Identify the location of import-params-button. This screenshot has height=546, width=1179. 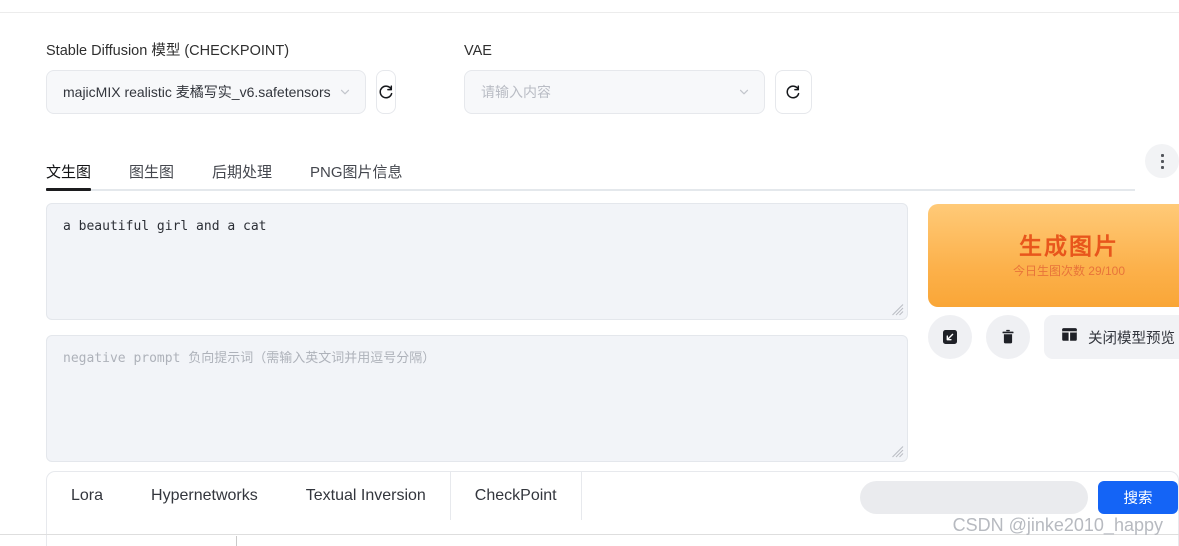
(950, 337).